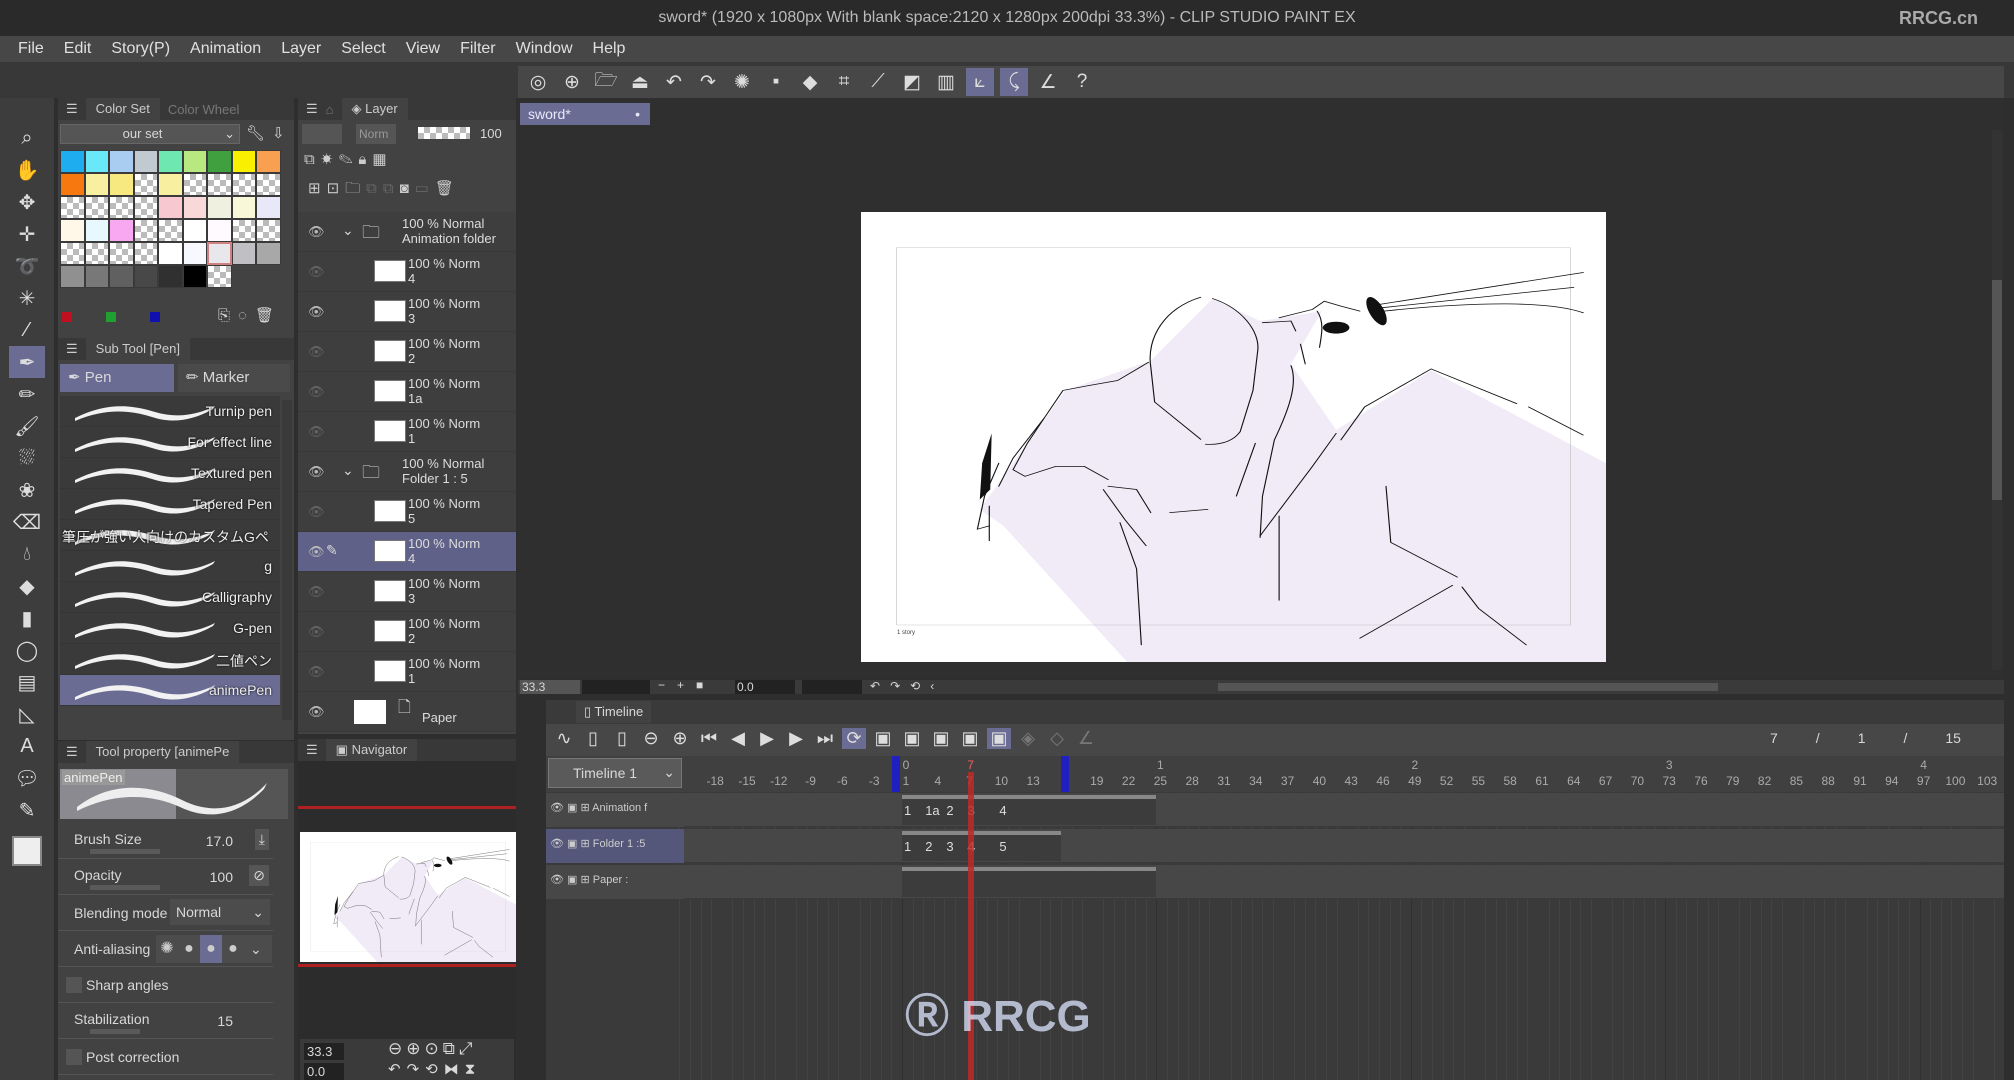 This screenshot has width=2014, height=1080. What do you see at coordinates (407, 272) in the screenshot?
I see `layer-row: 👁︎ 100 % Norm 4` at bounding box center [407, 272].